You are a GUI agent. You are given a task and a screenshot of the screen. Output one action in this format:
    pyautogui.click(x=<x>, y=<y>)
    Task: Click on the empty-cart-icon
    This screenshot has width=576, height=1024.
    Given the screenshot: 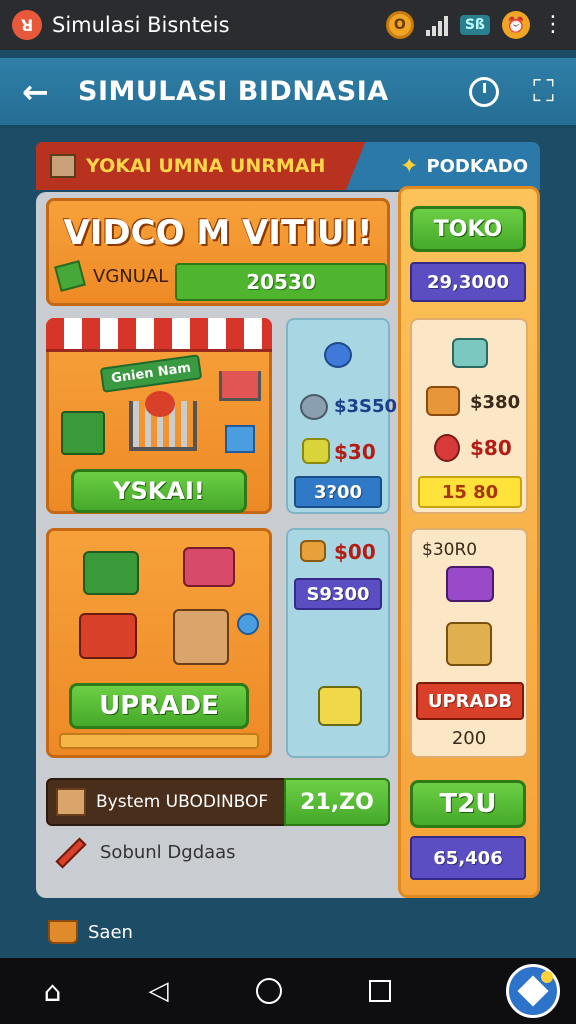 What is the action you would take?
    pyautogui.click(x=340, y=706)
    